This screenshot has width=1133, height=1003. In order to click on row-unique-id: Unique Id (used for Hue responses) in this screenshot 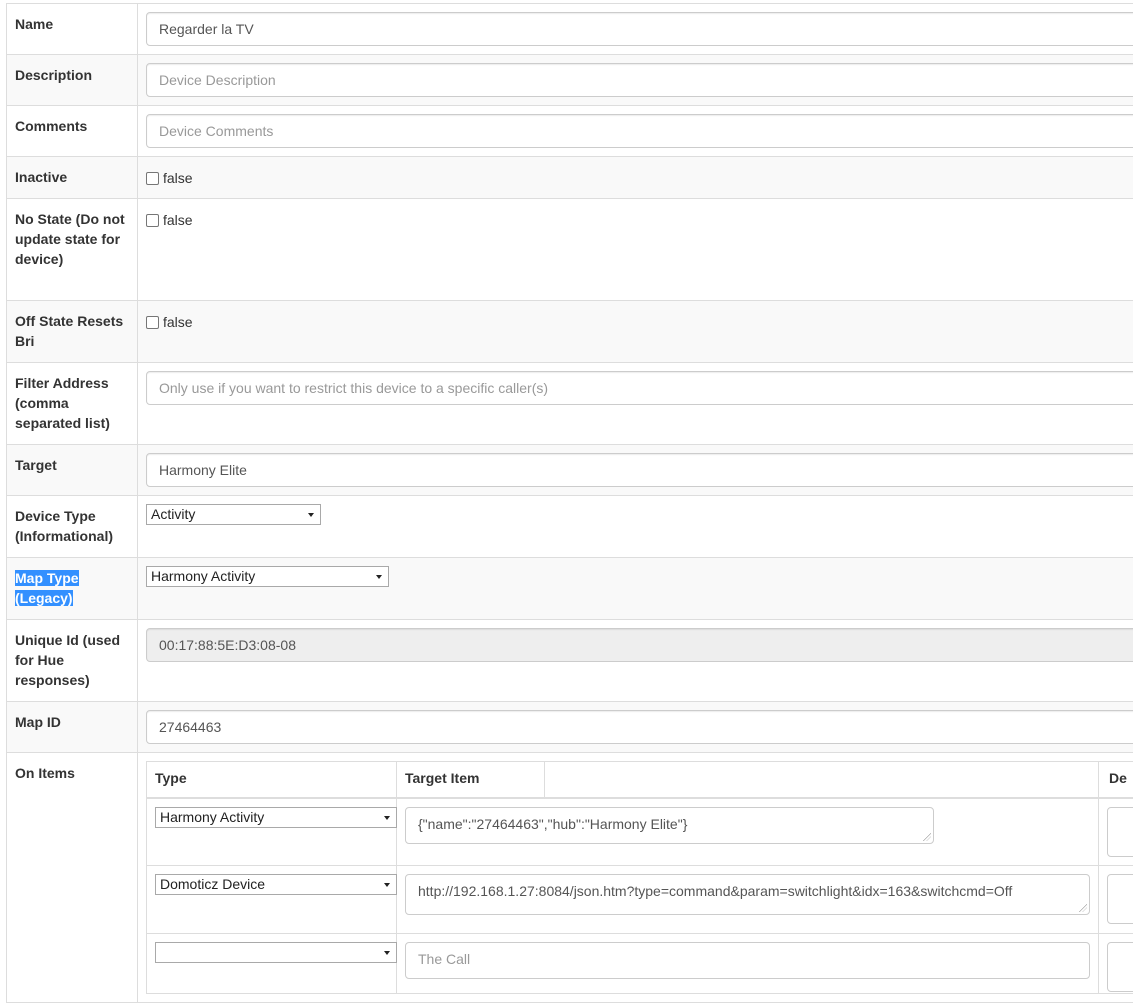, I will do `click(570, 661)`.